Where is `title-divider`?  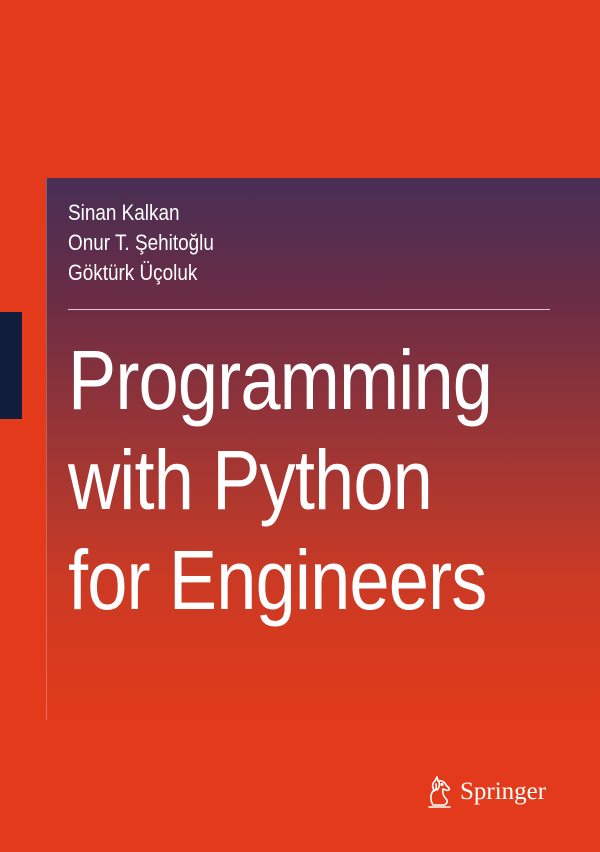 title-divider is located at coordinates (309, 309).